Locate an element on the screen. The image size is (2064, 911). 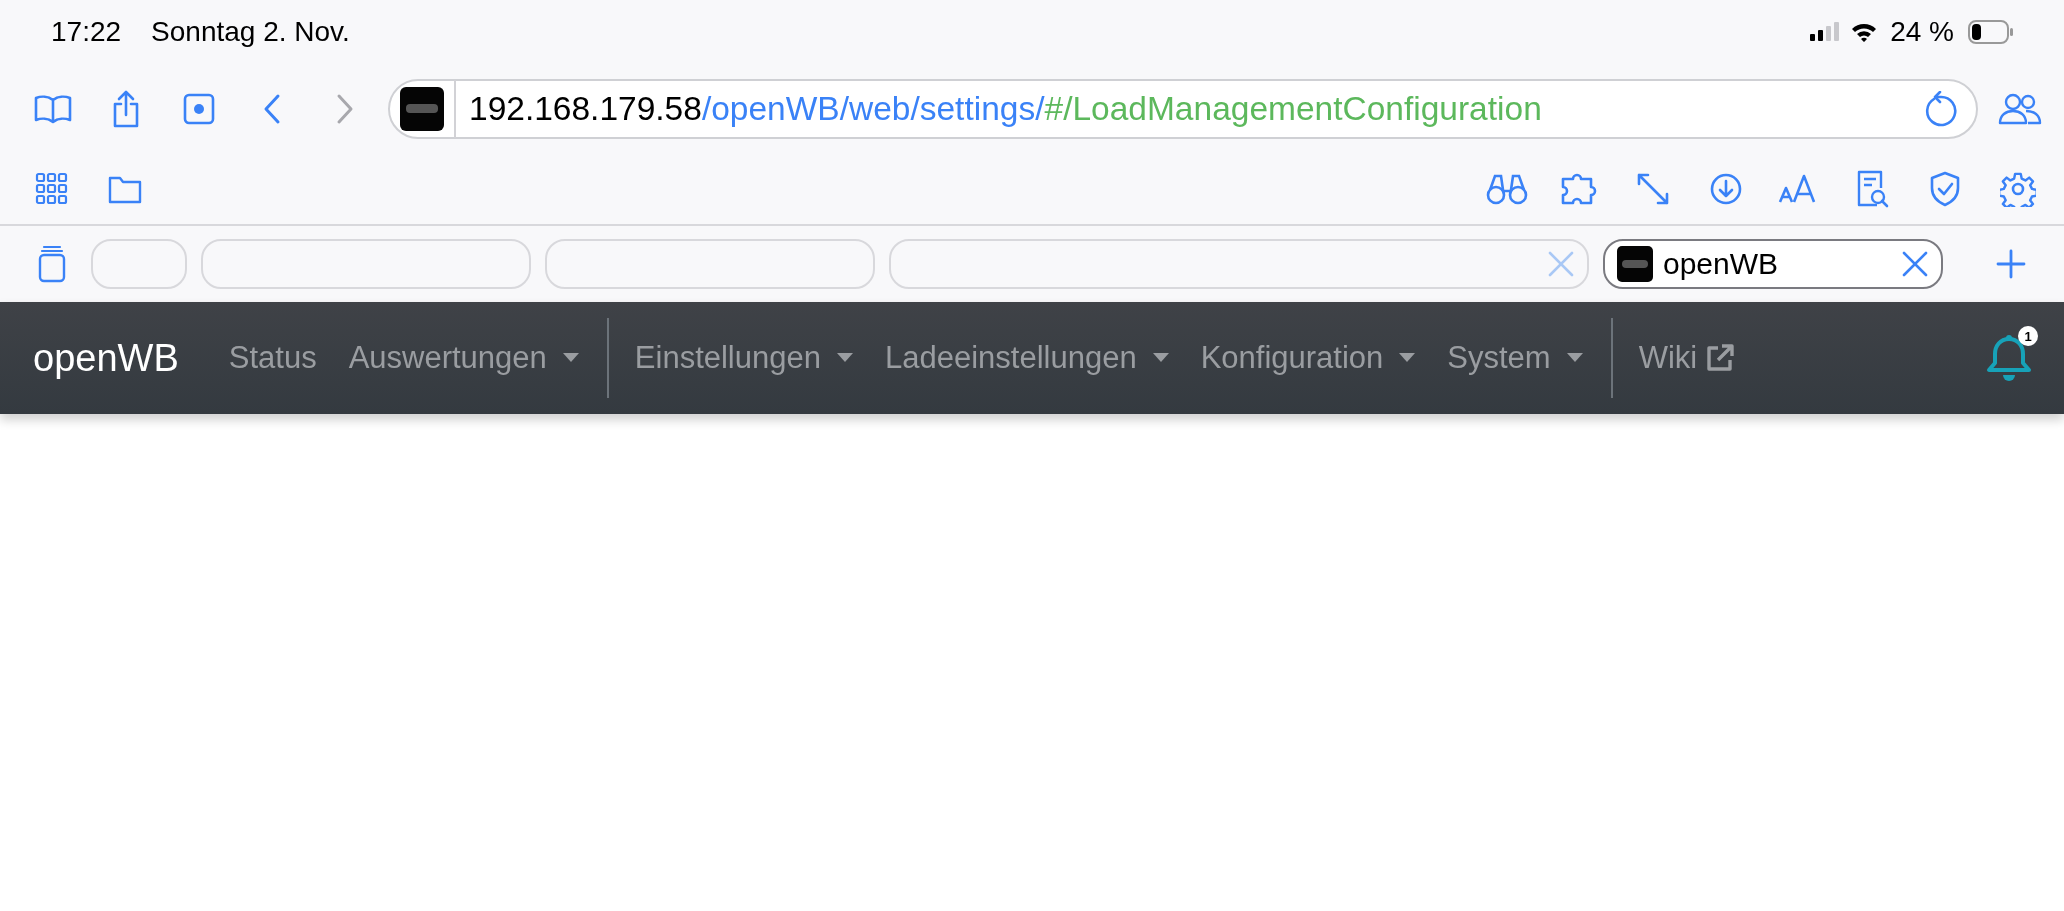
reload-icon is located at coordinates (1941, 109).